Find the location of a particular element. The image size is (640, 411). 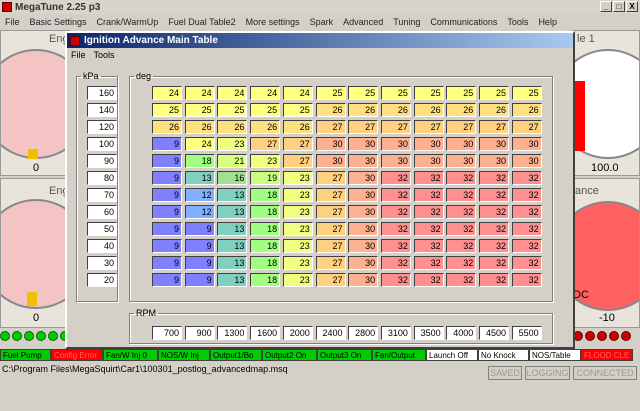

menu-basic-settings: Basic Settings is located at coordinates (58, 22).